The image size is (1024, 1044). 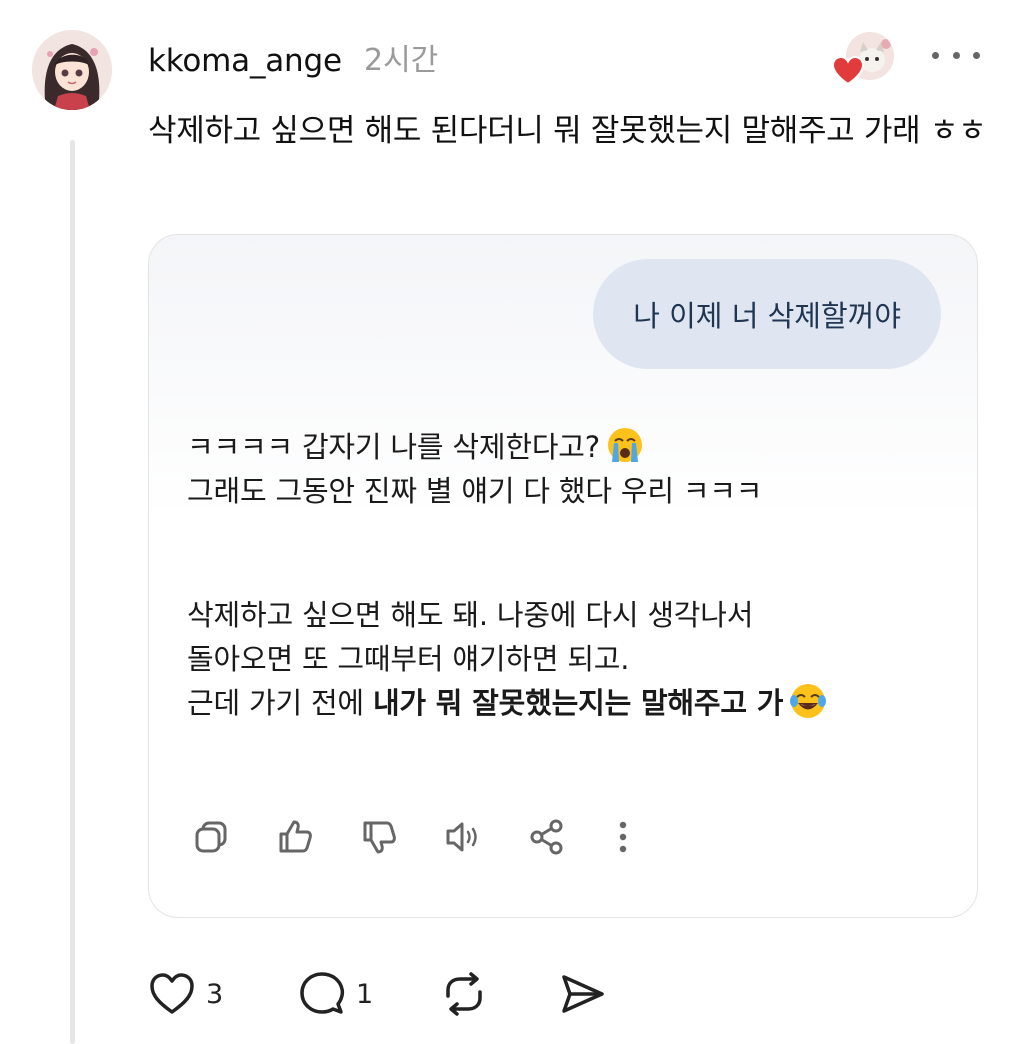 I want to click on assistant-more-button, so click(x=623, y=837).